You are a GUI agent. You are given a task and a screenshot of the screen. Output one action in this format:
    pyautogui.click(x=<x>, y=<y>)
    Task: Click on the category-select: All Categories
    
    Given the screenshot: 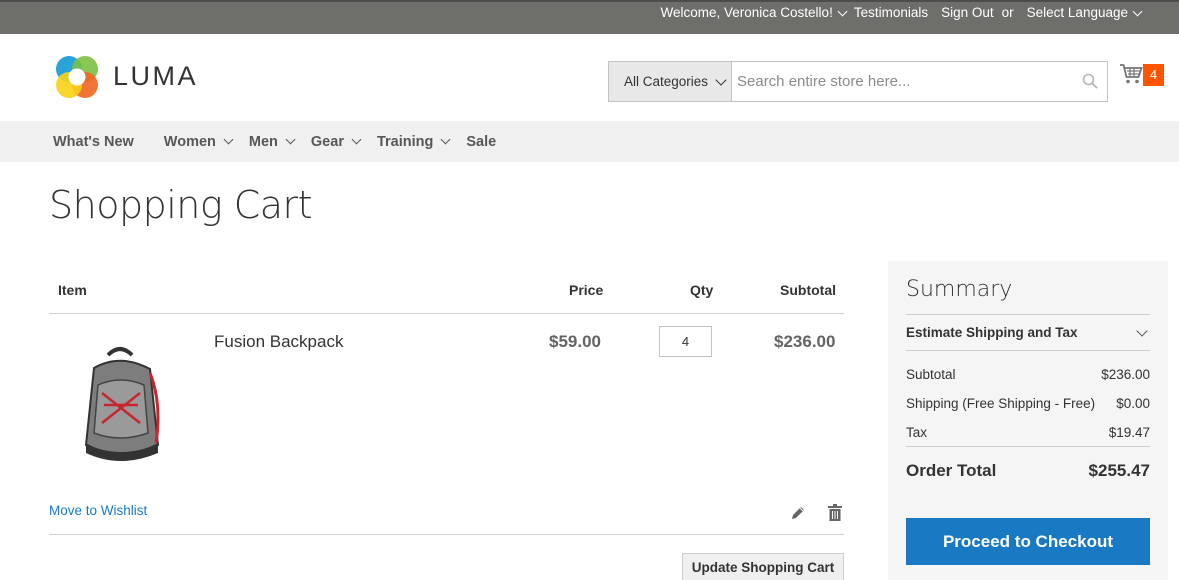 What is the action you would take?
    pyautogui.click(x=670, y=81)
    